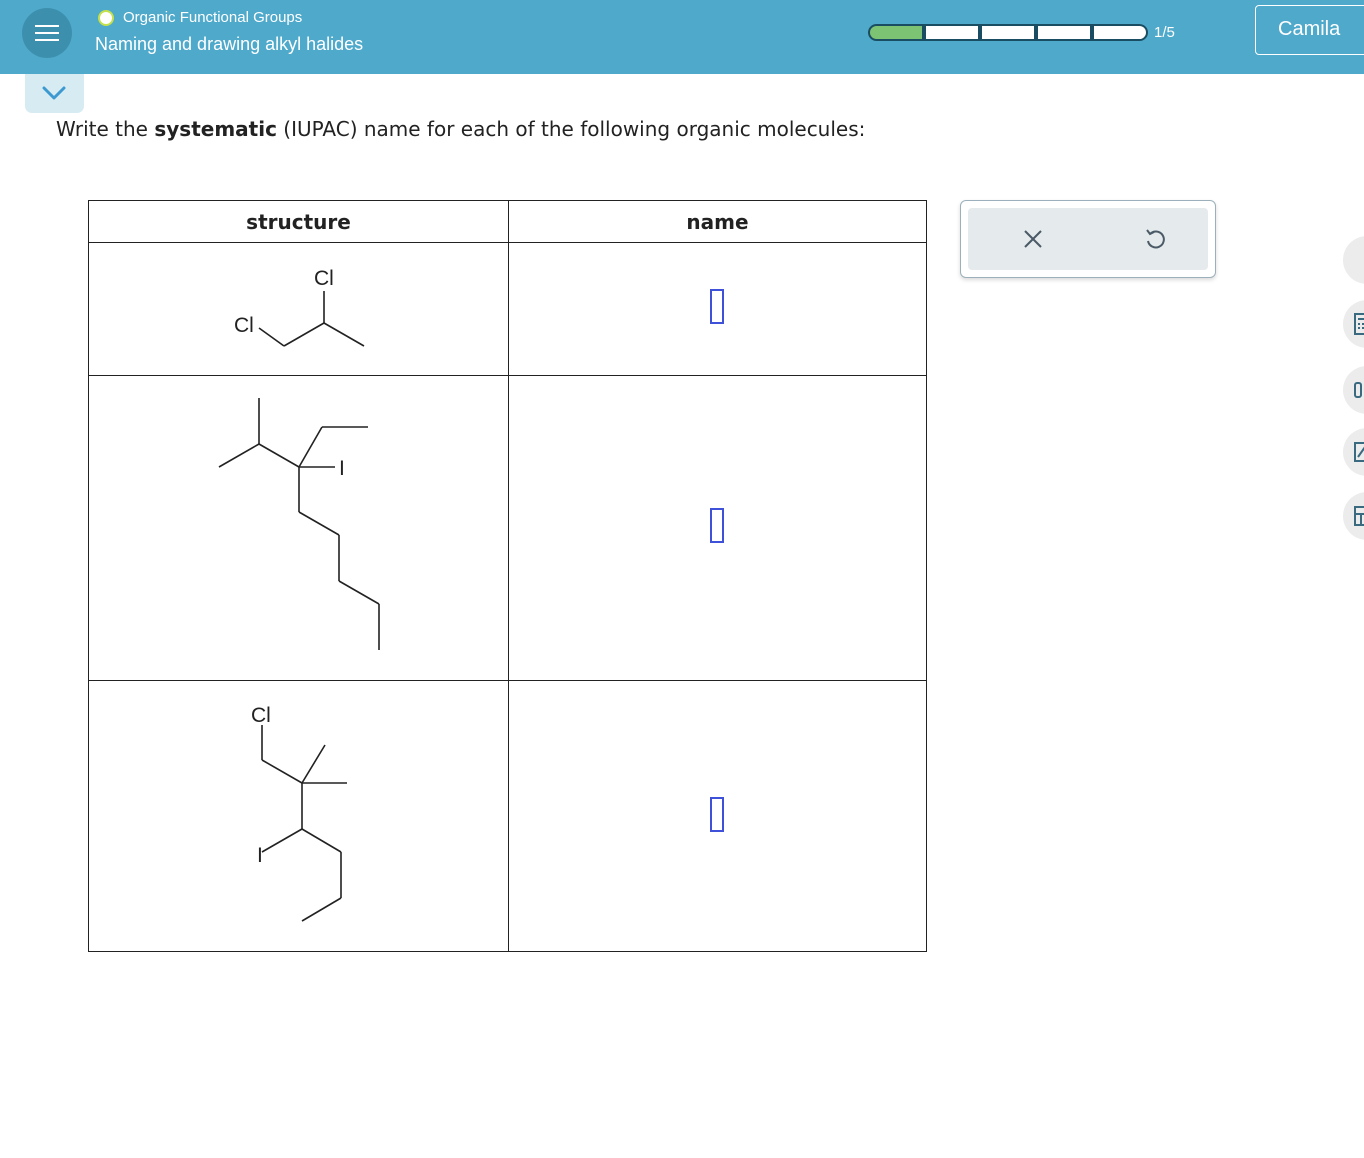 The height and width of the screenshot is (1158, 1364). Describe the element at coordinates (717, 221) in the screenshot. I see `name-column-header: name` at that location.